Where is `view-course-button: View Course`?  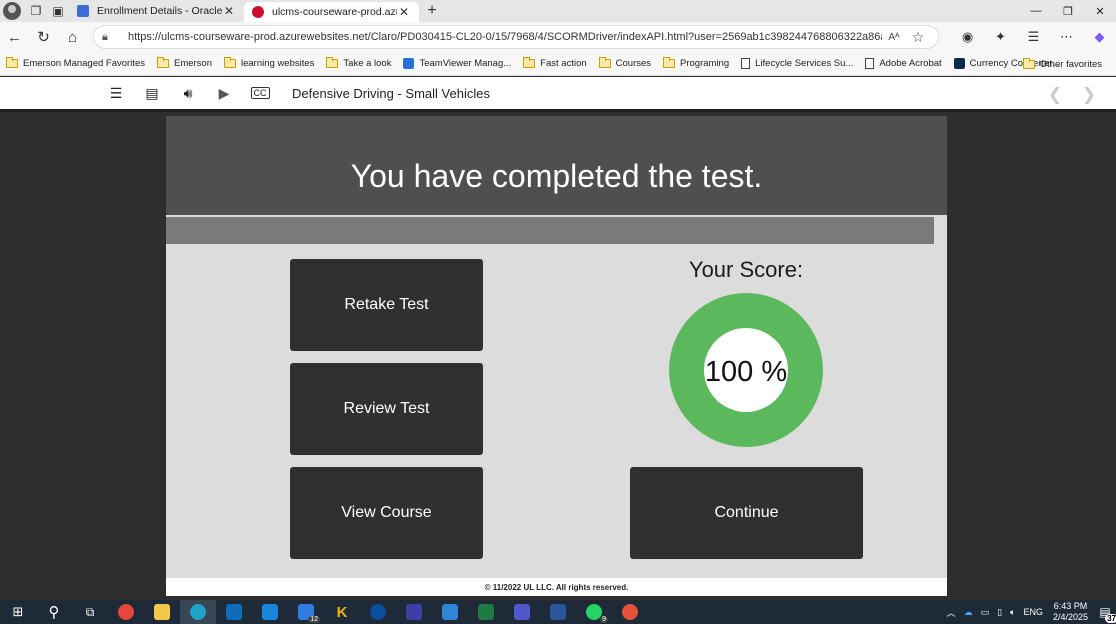
view-course-button: View Course is located at coordinates (386, 513).